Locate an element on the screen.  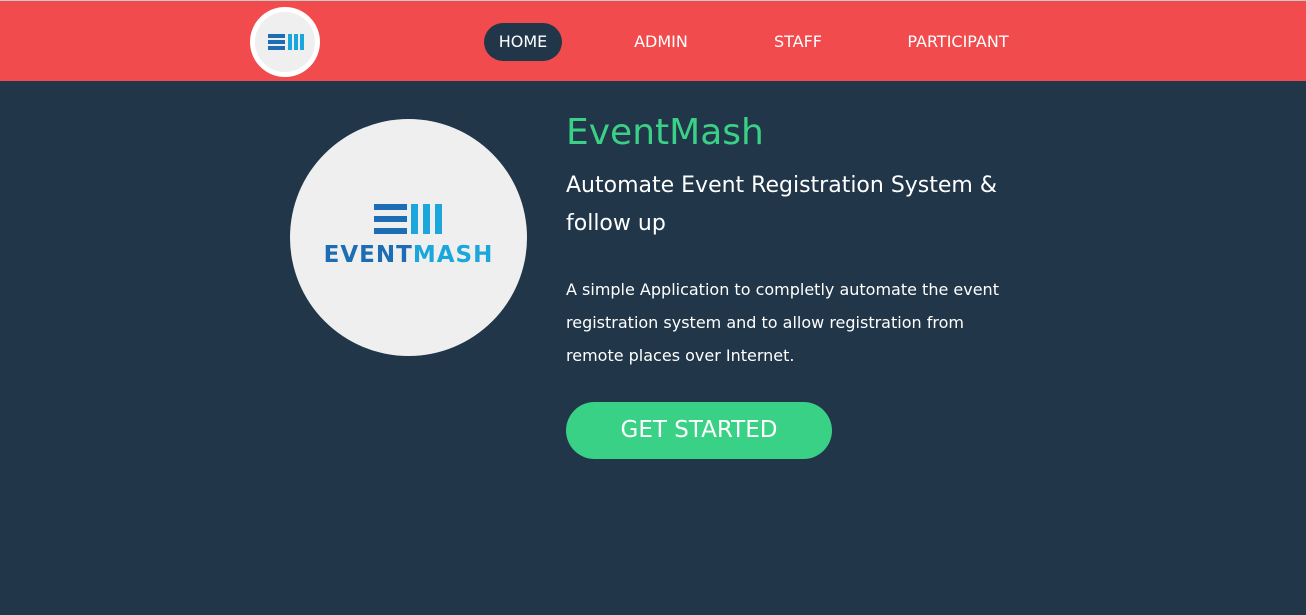
nav-logo-button is located at coordinates (285, 42).